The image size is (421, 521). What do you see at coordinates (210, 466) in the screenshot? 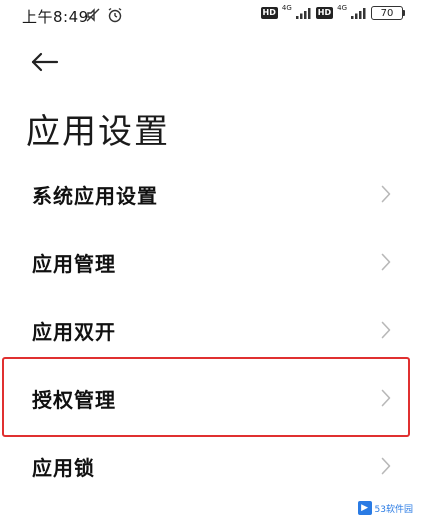
I see `settings-item-app-lock: 应用锁` at bounding box center [210, 466].